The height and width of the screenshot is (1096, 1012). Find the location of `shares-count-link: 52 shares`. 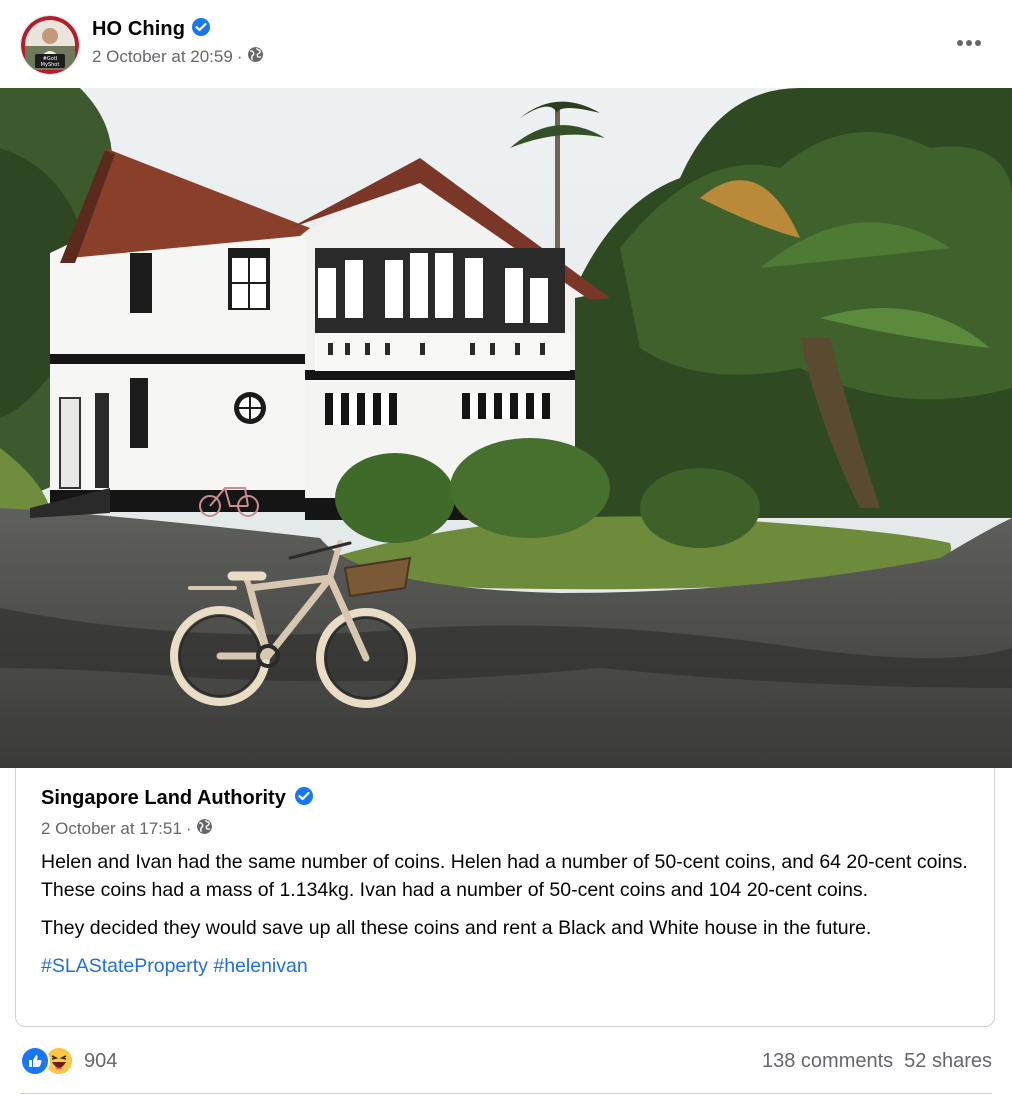

shares-count-link: 52 shares is located at coordinates (948, 1061).